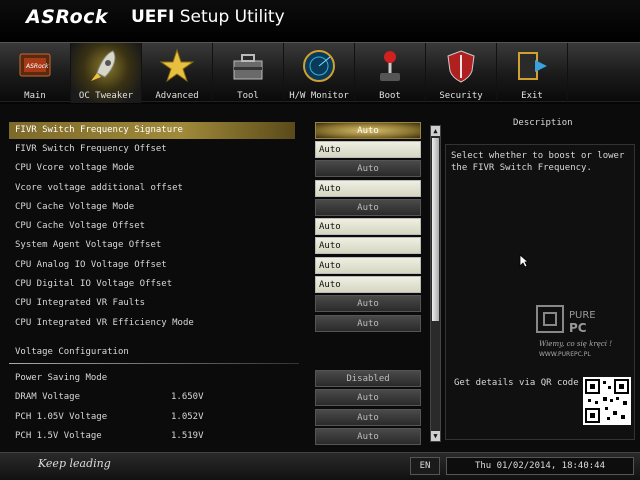 The height and width of the screenshot is (480, 640). I want to click on main-card-icon: ASRock, so click(35, 66).